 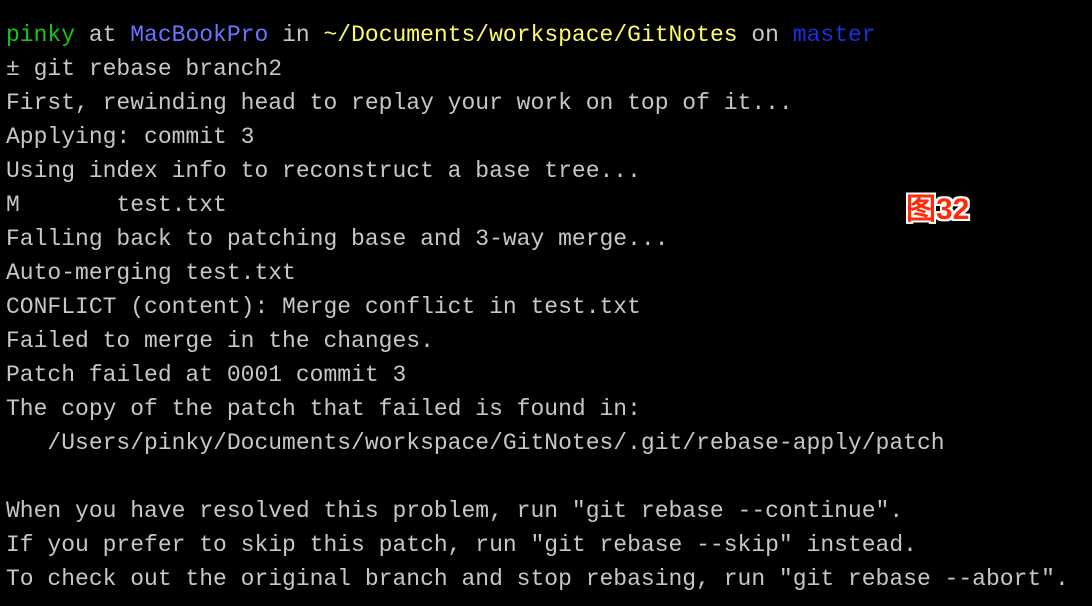 I want to click on prompt-host: MacBookPro, so click(x=199, y=35).